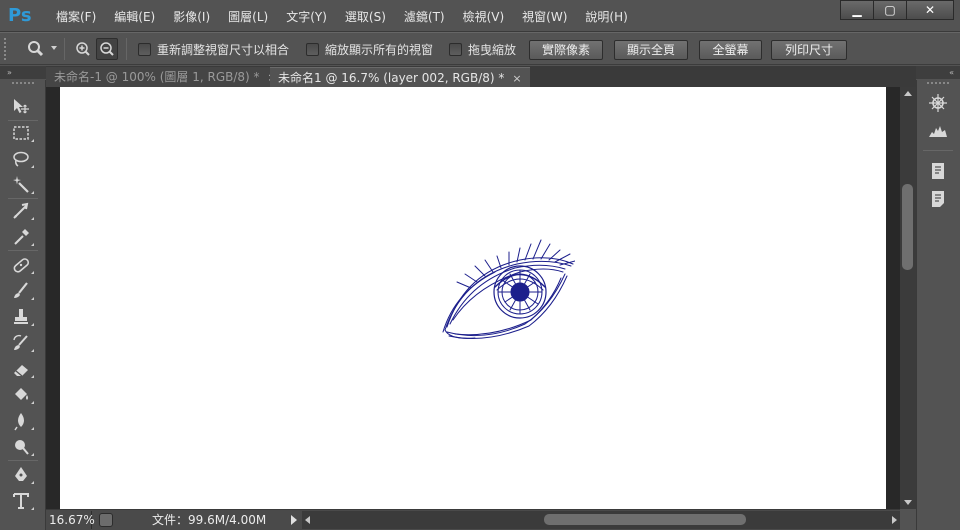 This screenshot has height=530, width=960. I want to click on scroll-right-icon, so click(894, 520).